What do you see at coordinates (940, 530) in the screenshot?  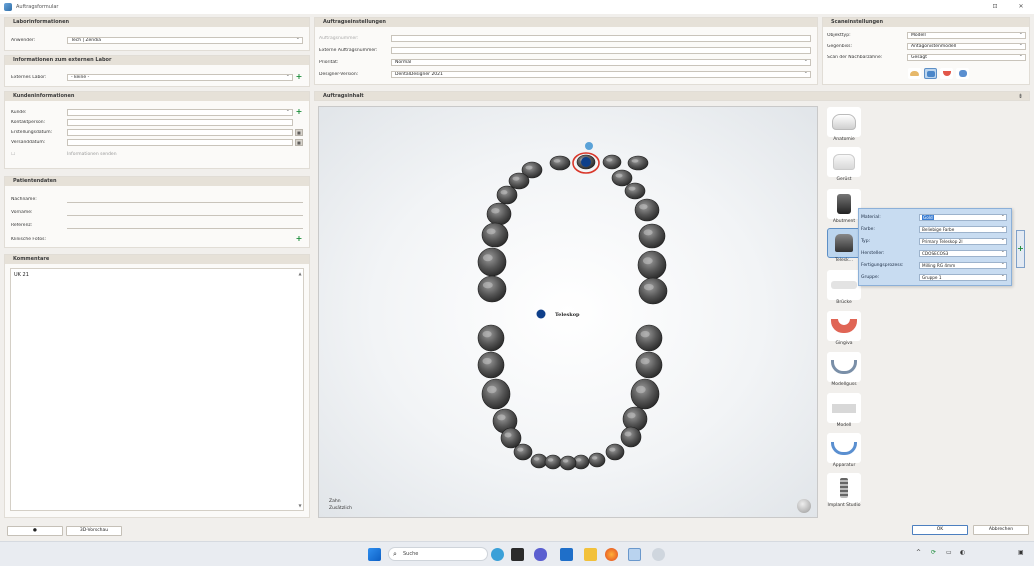 I see `ok-button: OK` at bounding box center [940, 530].